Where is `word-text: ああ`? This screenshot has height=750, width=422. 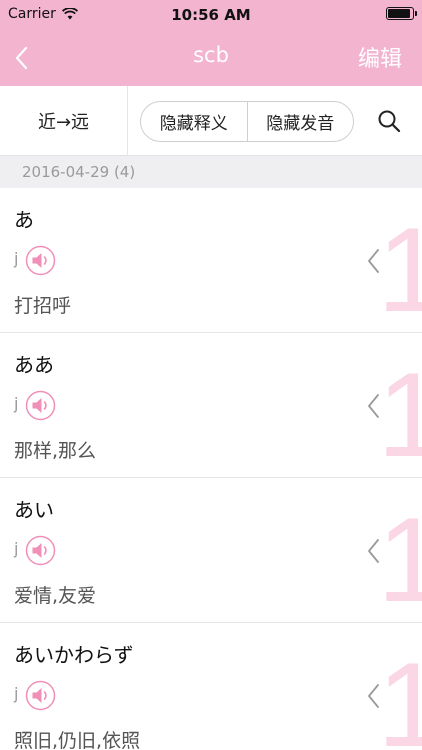
word-text: ああ is located at coordinates (34, 365).